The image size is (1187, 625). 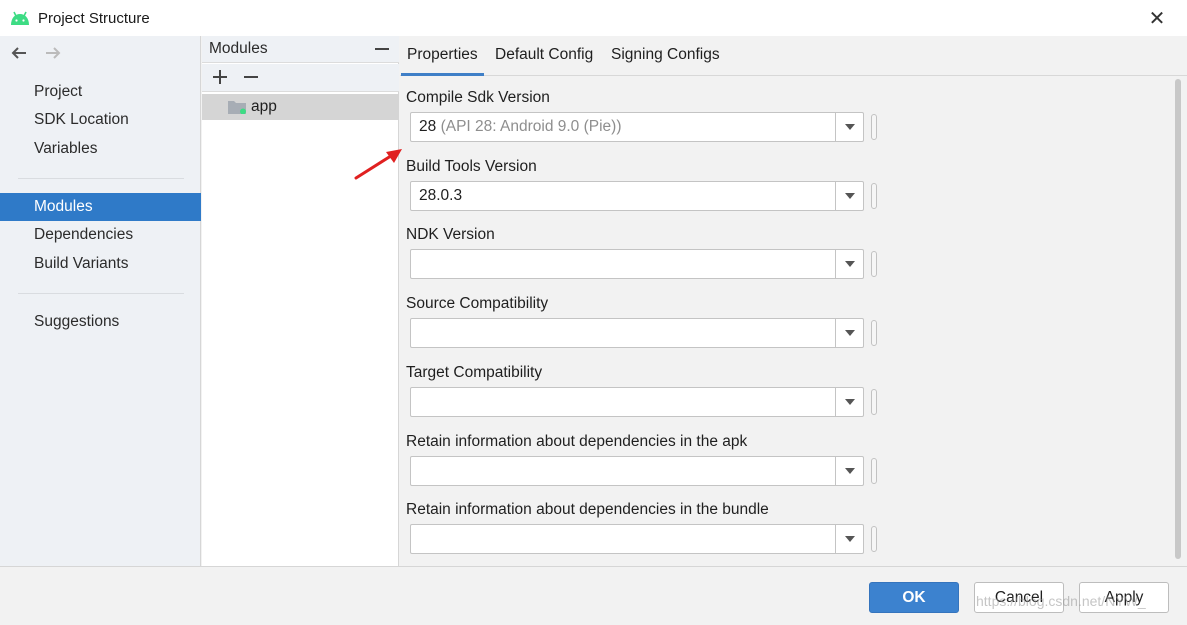 What do you see at coordinates (531, 126) in the screenshot?
I see `combo-hint: (API 28: Android 9.0 (Pie))` at bounding box center [531, 126].